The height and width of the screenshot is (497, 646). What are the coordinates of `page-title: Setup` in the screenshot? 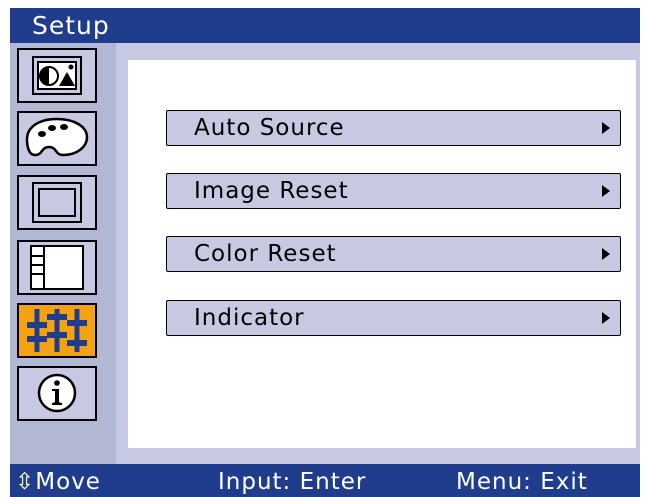 It's located at (71, 25).